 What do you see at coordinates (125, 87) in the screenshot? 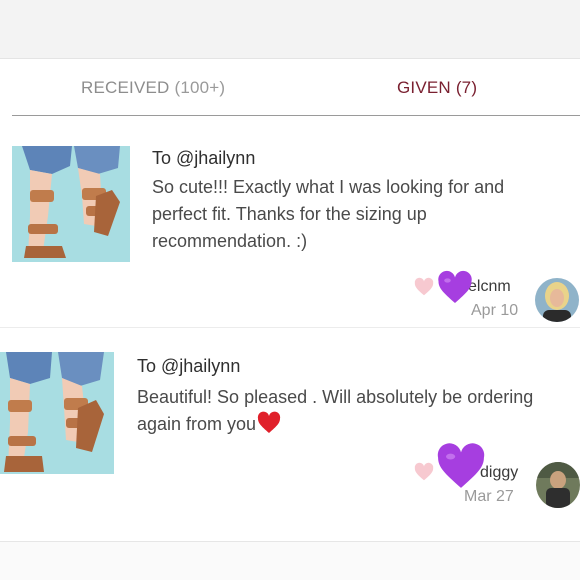
I see `tab-received-label: RECEIVED` at bounding box center [125, 87].